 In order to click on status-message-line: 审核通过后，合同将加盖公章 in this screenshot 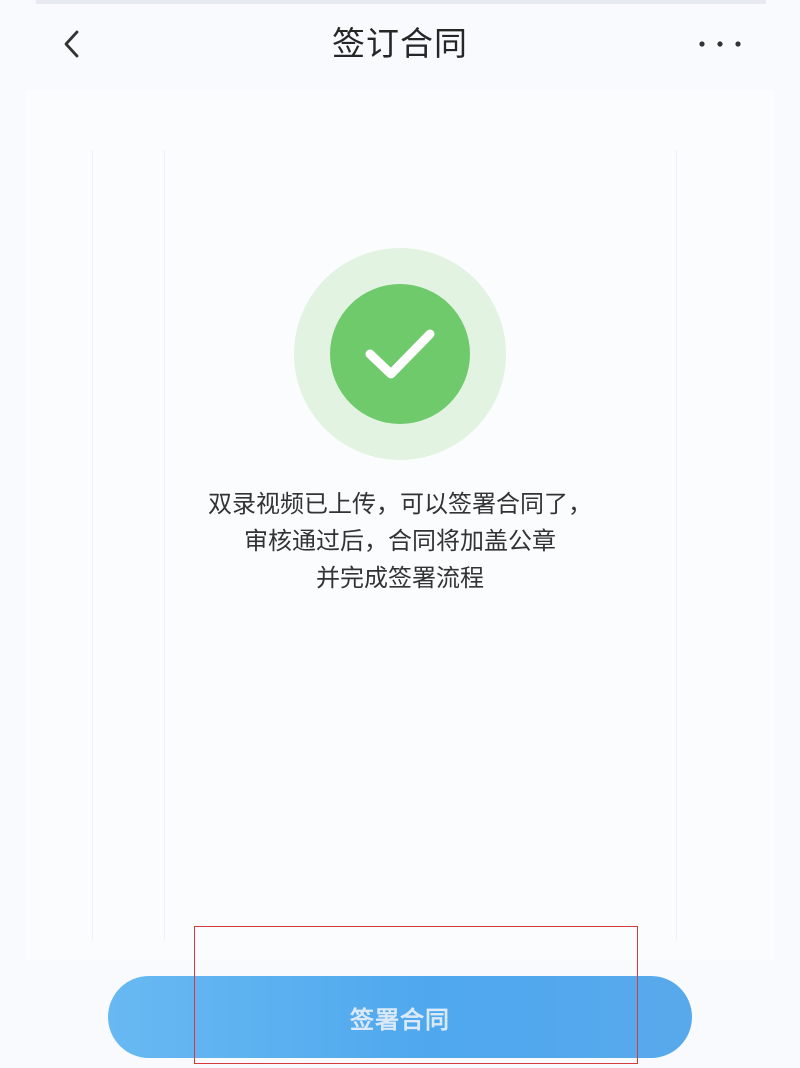, I will do `click(400, 541)`.